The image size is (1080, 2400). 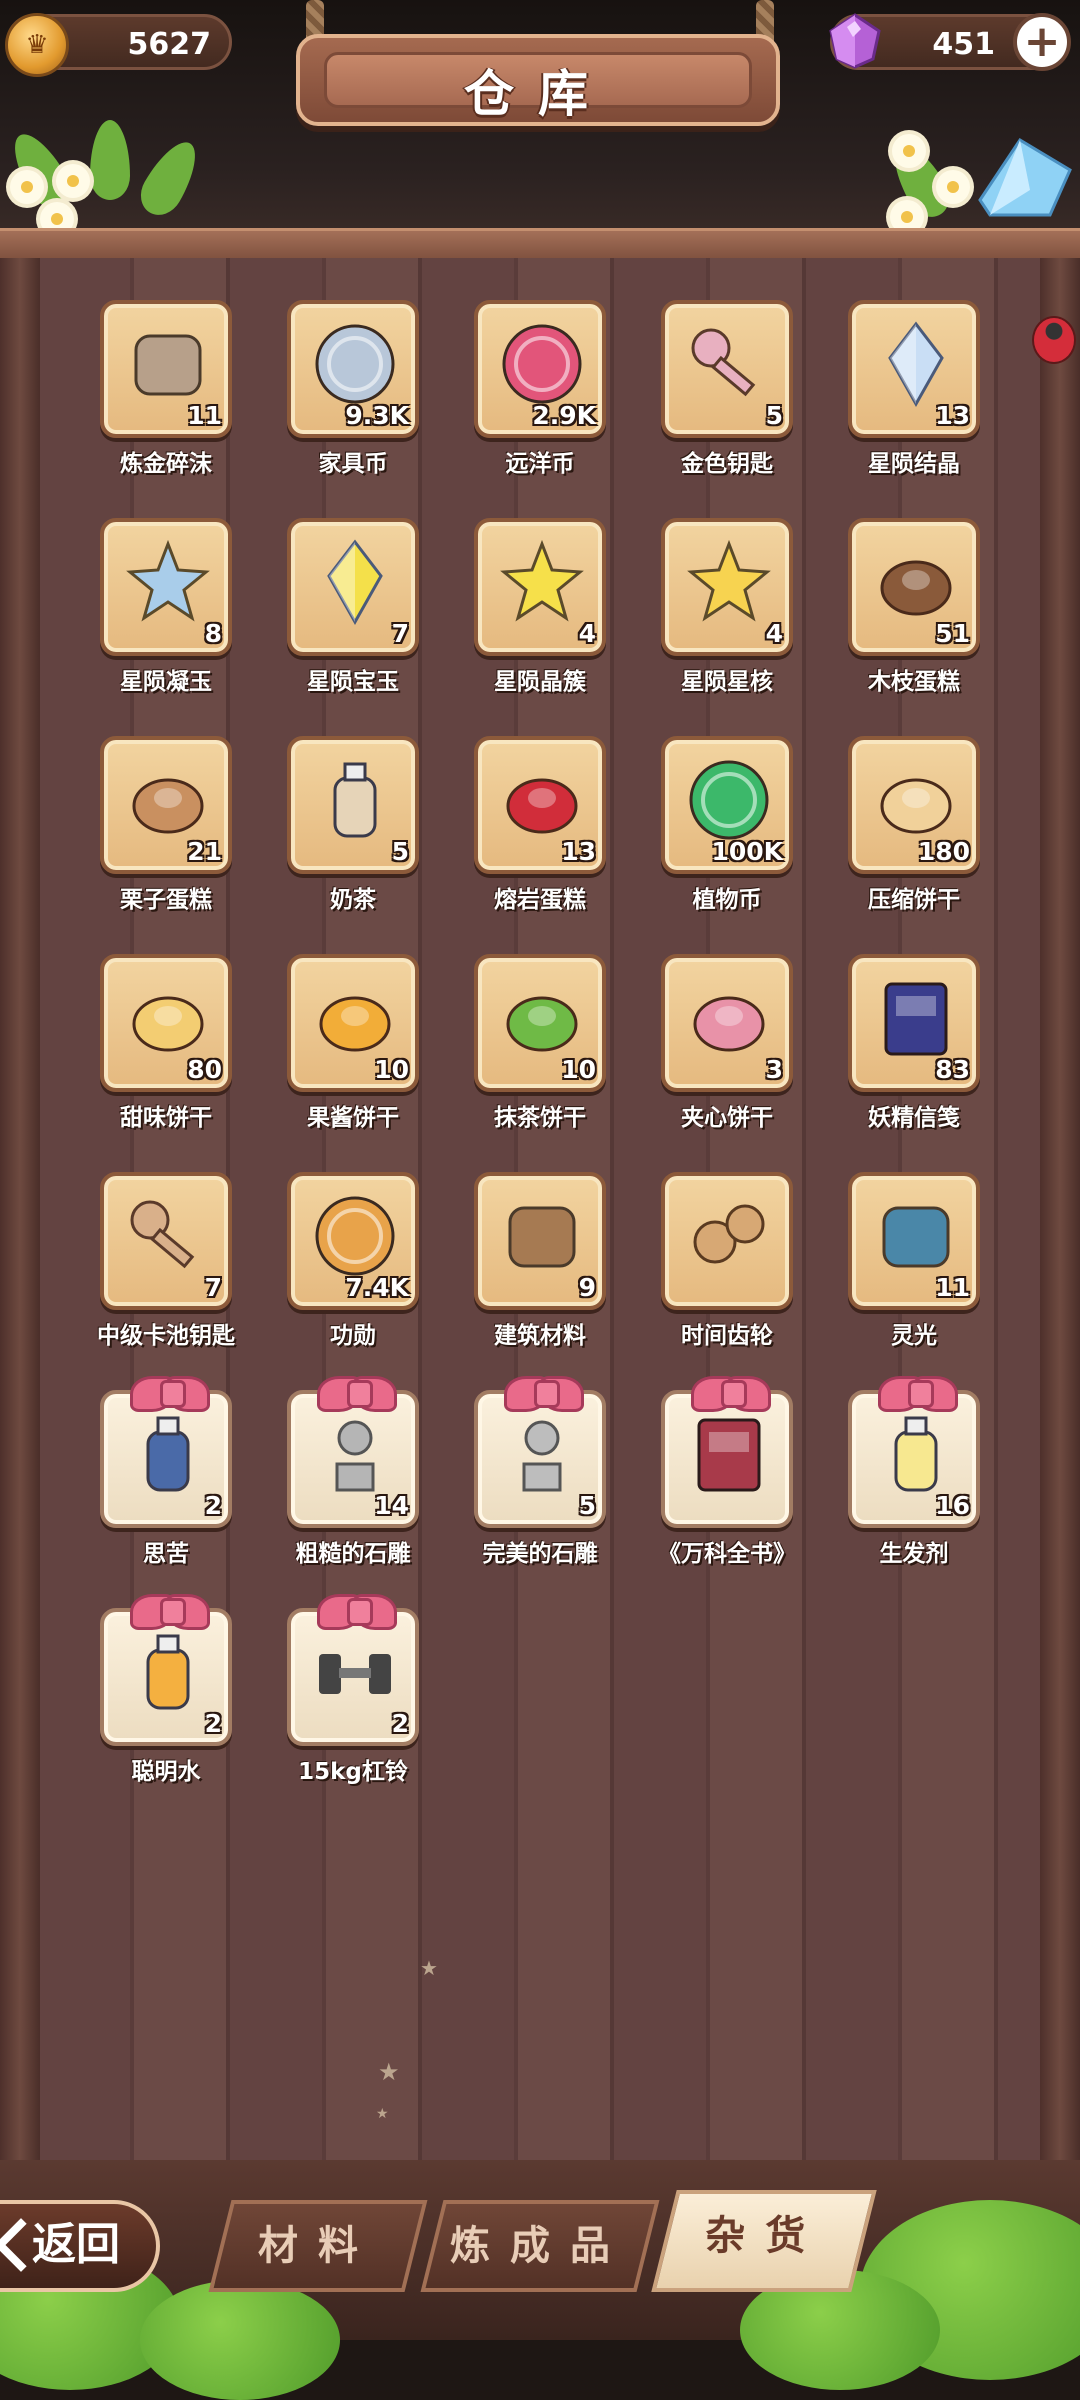 I want to click on inventory-item: 5 完美的石雕, so click(x=540, y=1472).